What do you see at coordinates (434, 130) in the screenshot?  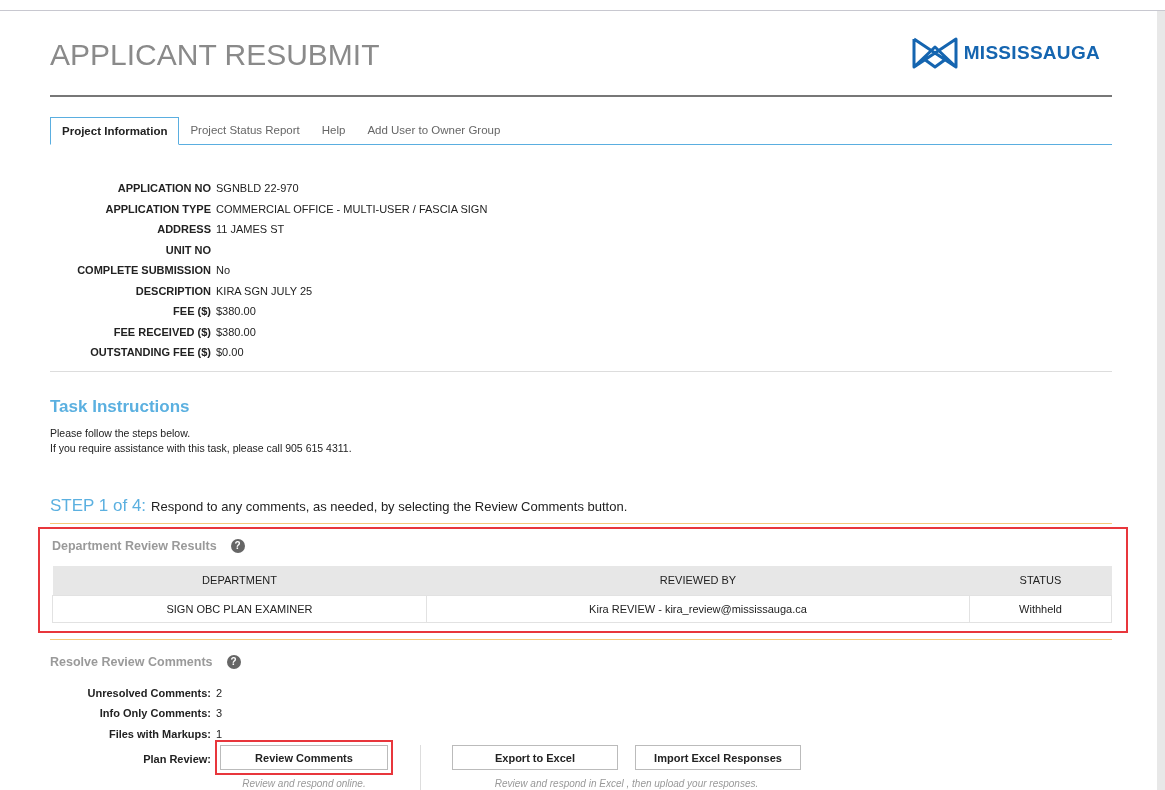 I see `tab: Add User to Owner Group` at bounding box center [434, 130].